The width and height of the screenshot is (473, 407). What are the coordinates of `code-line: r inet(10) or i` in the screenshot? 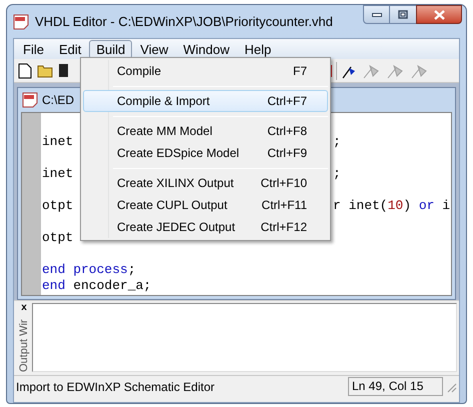 It's located at (391, 206).